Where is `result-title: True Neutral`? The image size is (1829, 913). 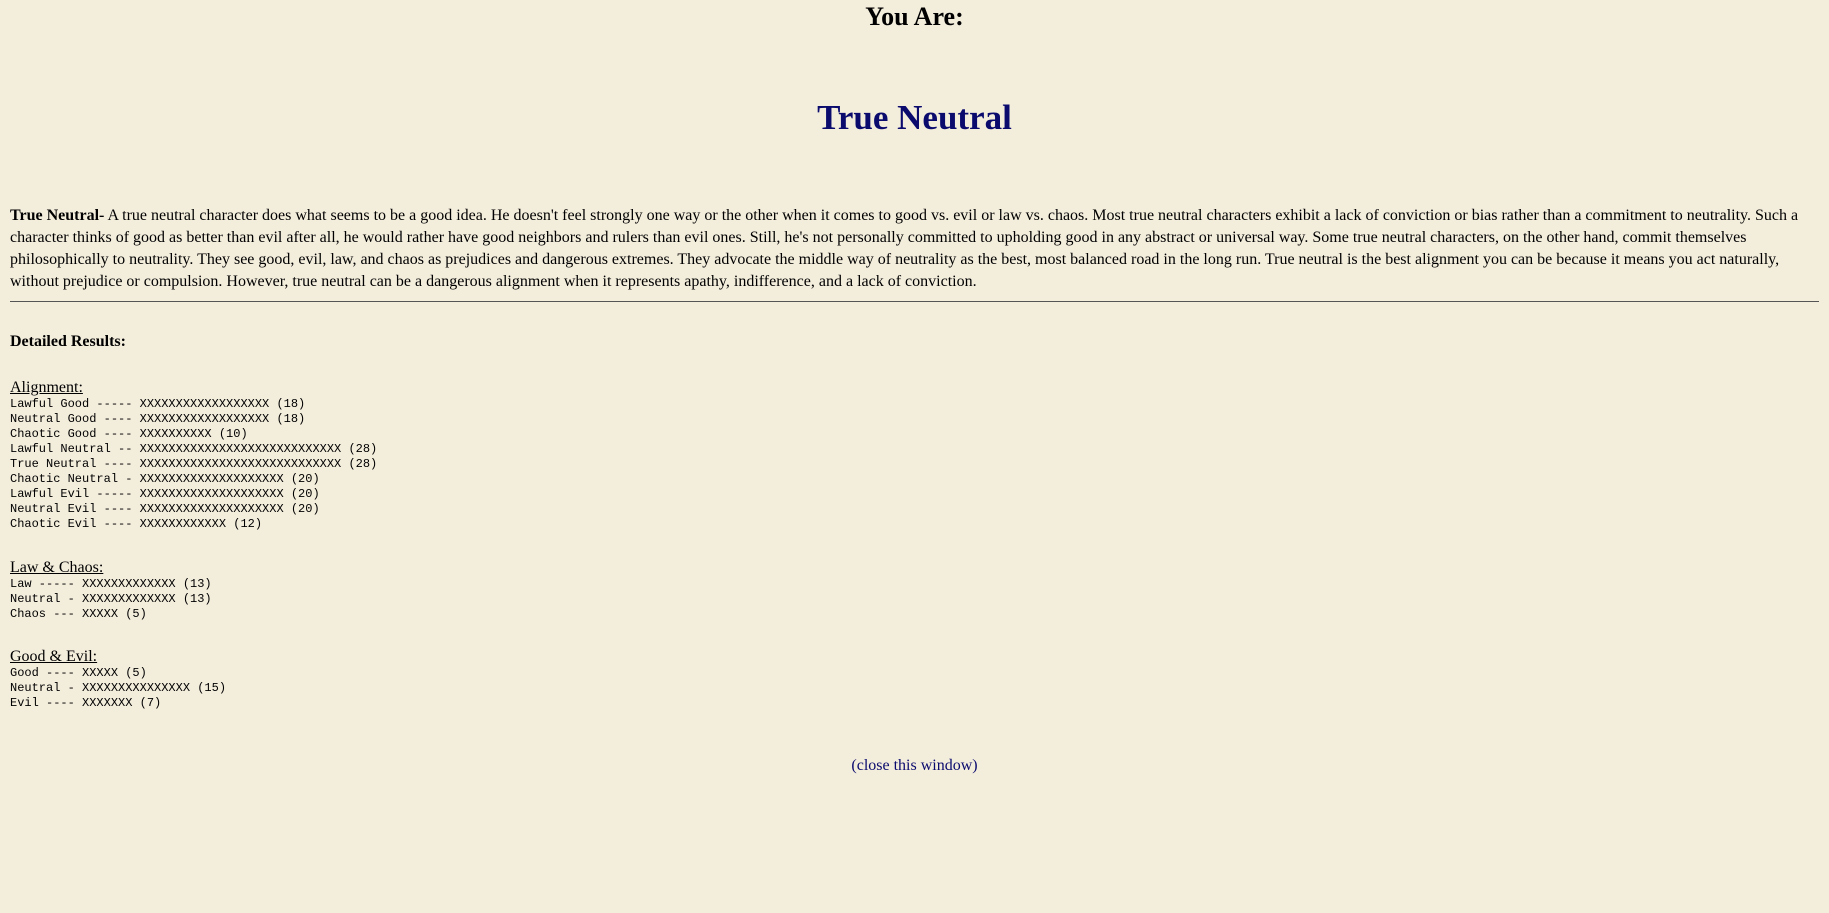
result-title: True Neutral is located at coordinates (914, 117).